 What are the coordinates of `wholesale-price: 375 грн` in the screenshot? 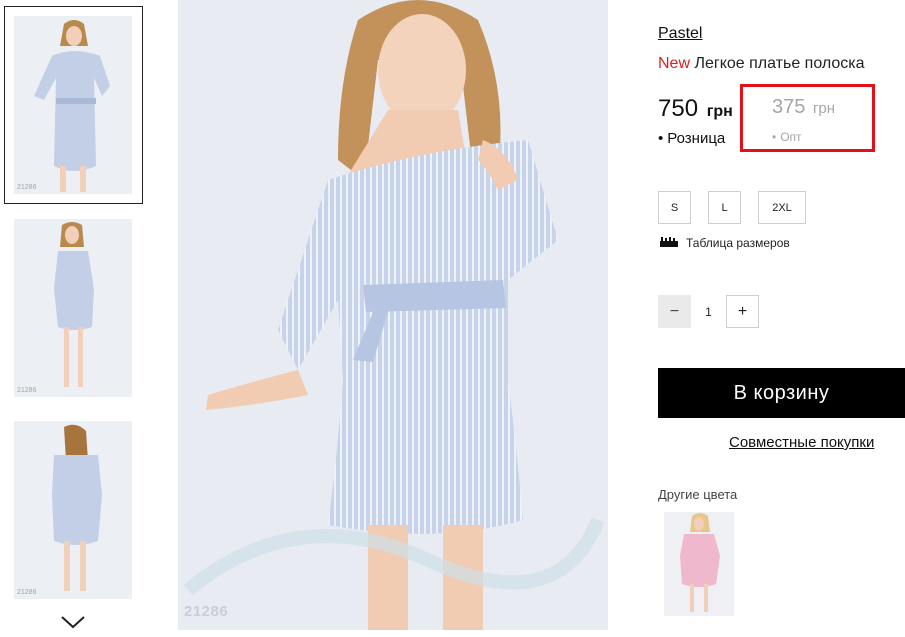 It's located at (803, 107).